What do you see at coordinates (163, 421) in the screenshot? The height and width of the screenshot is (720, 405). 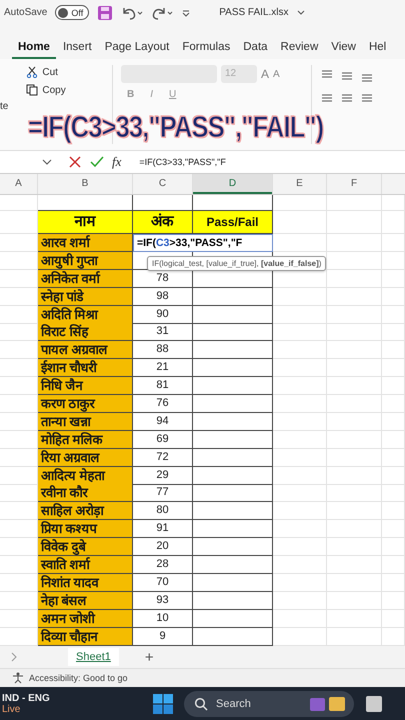 I see `table-cell: 94` at bounding box center [163, 421].